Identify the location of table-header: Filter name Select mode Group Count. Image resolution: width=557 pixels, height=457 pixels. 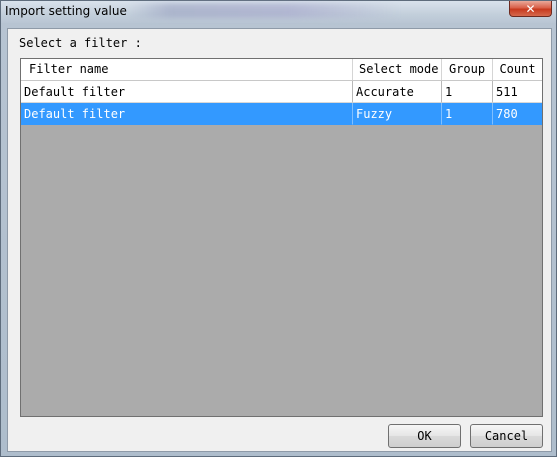
(281, 70).